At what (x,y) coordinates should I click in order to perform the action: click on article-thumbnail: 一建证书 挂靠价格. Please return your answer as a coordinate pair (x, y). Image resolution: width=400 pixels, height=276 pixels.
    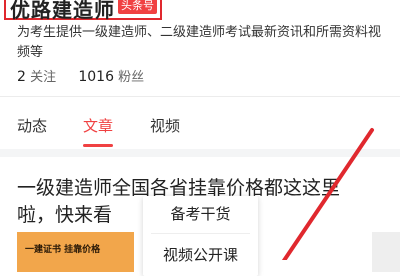
    Looking at the image, I should click on (75, 252).